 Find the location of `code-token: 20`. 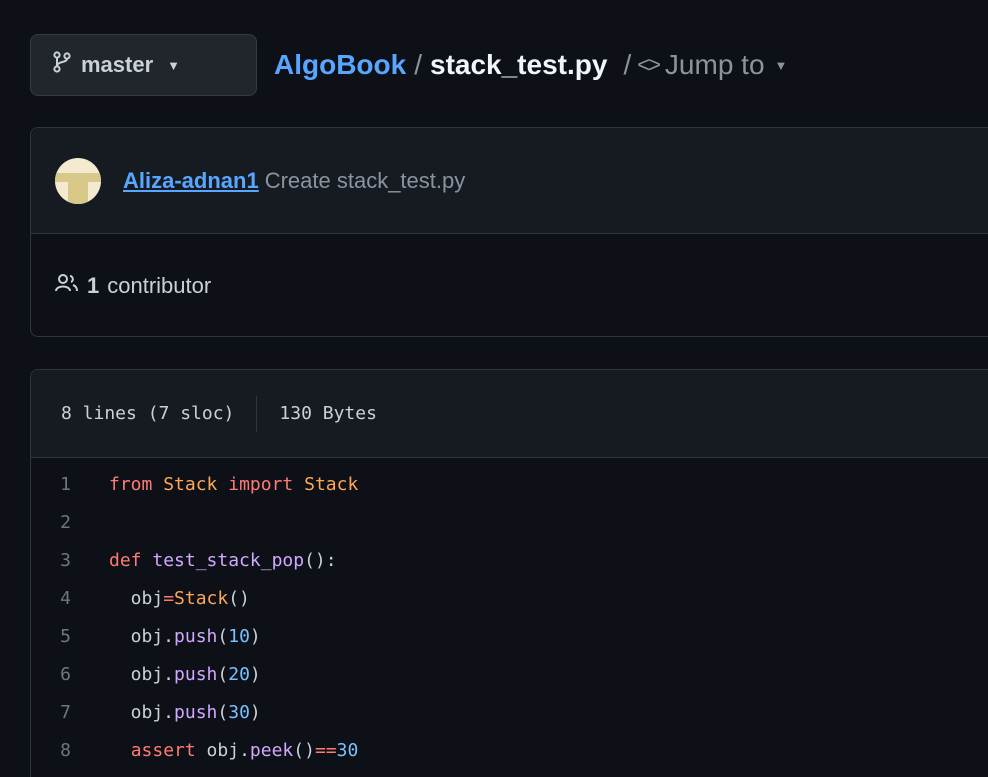

code-token: 20 is located at coordinates (239, 674).